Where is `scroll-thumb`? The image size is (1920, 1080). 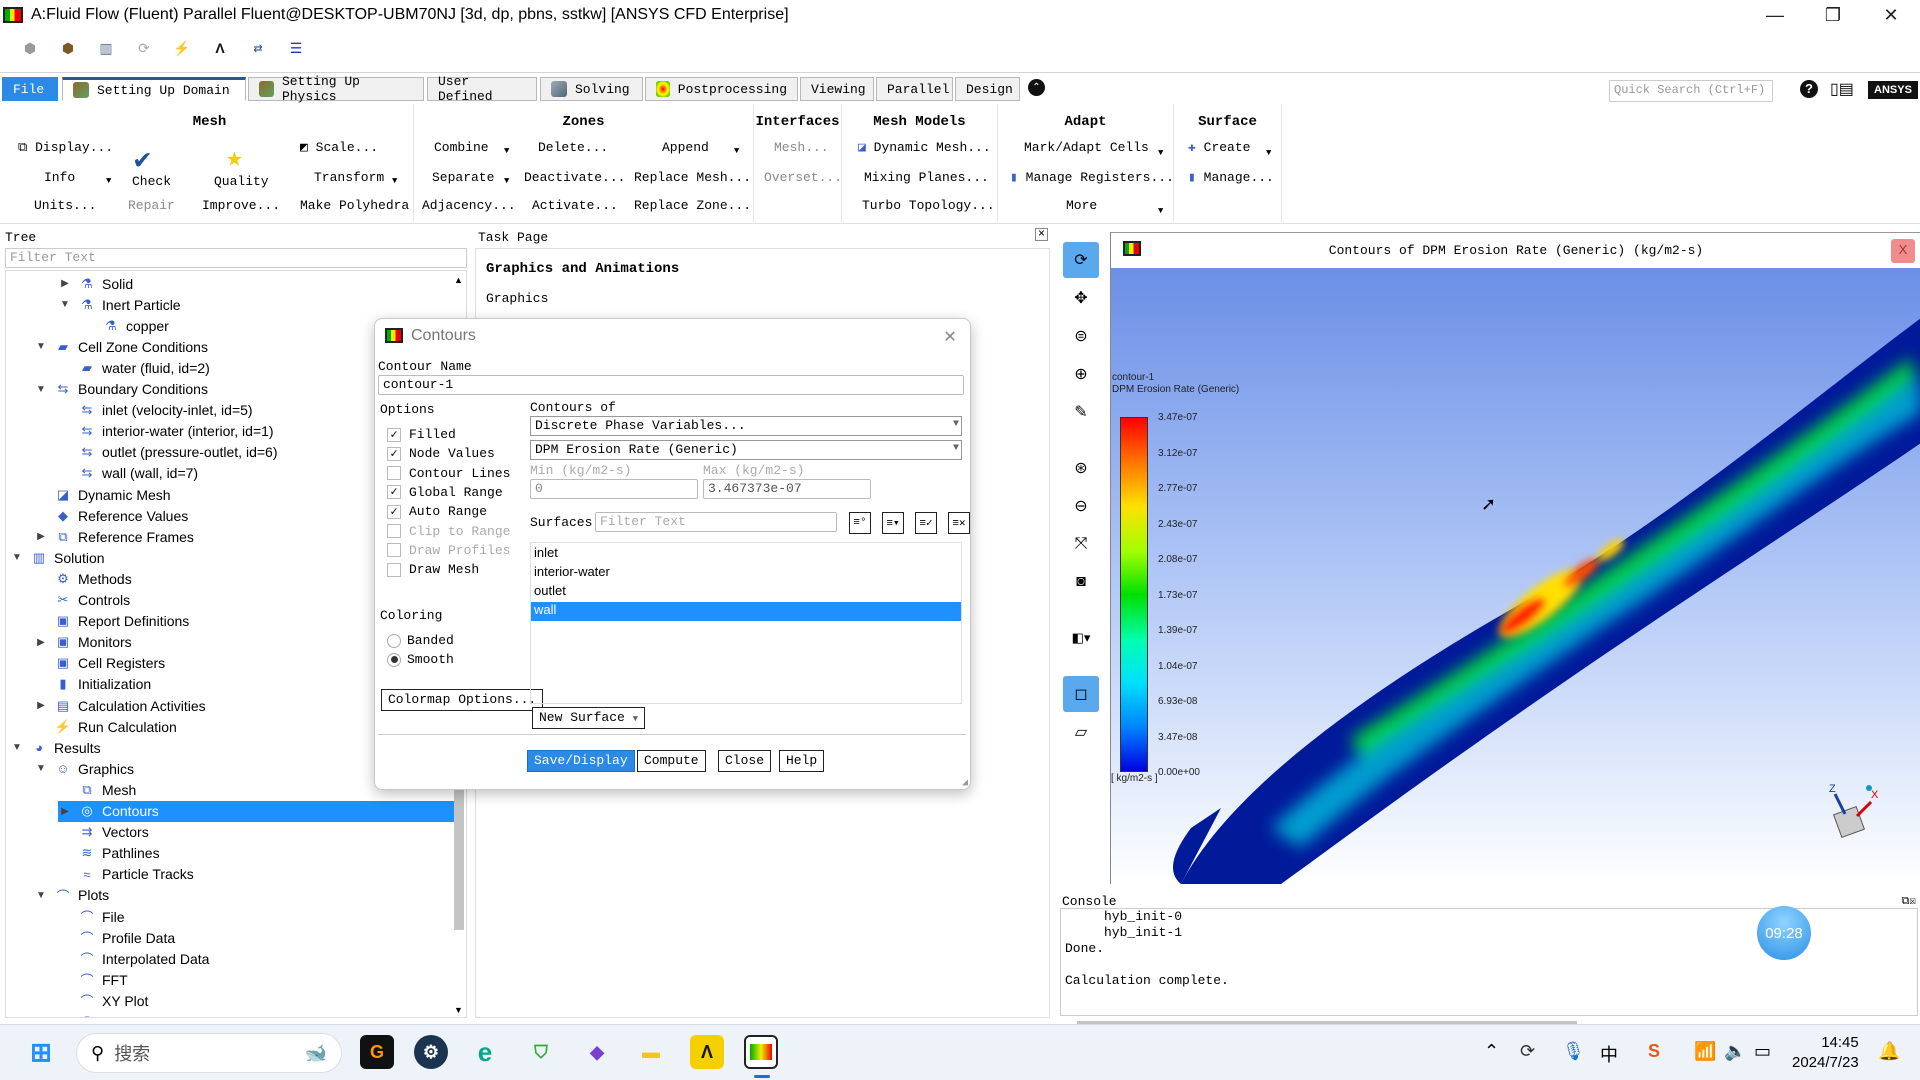 scroll-thumb is located at coordinates (459, 857).